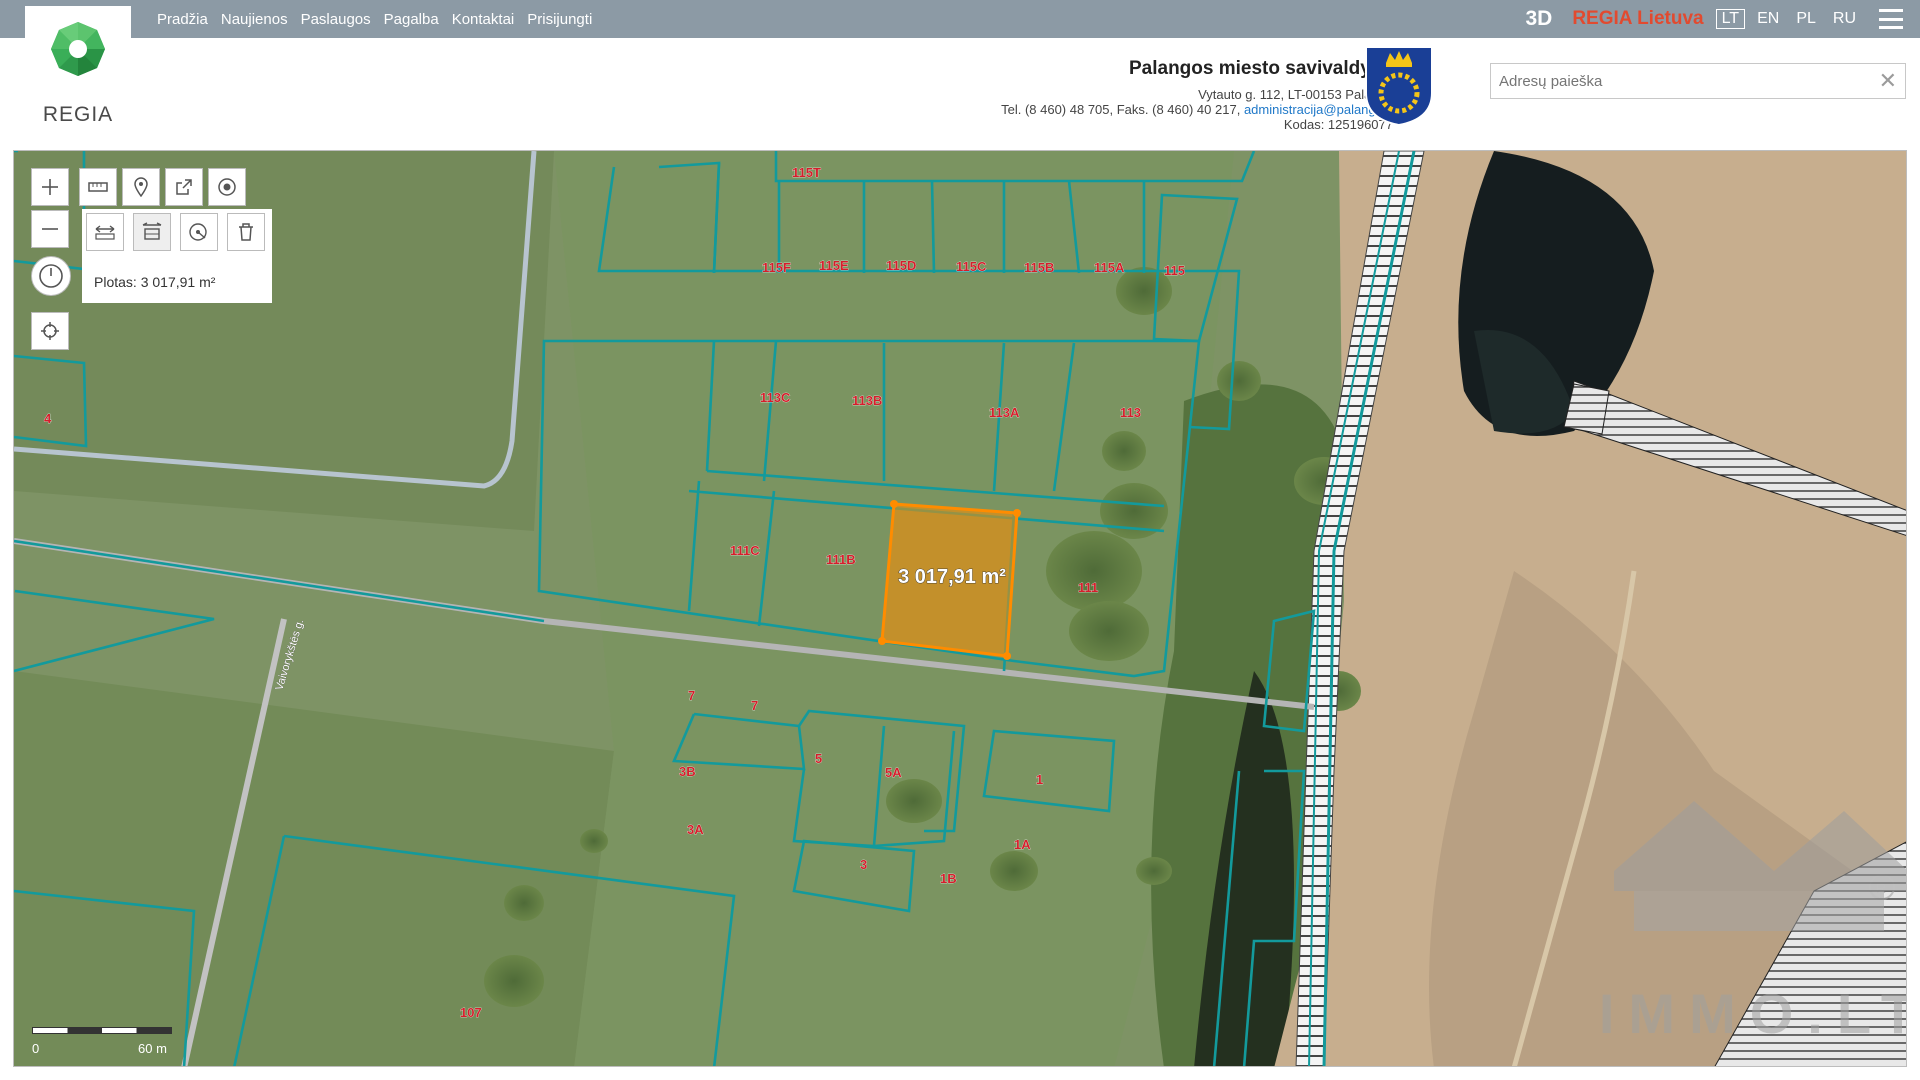 This screenshot has width=1920, height=1080. I want to click on parcel-label: 111B, so click(841, 559).